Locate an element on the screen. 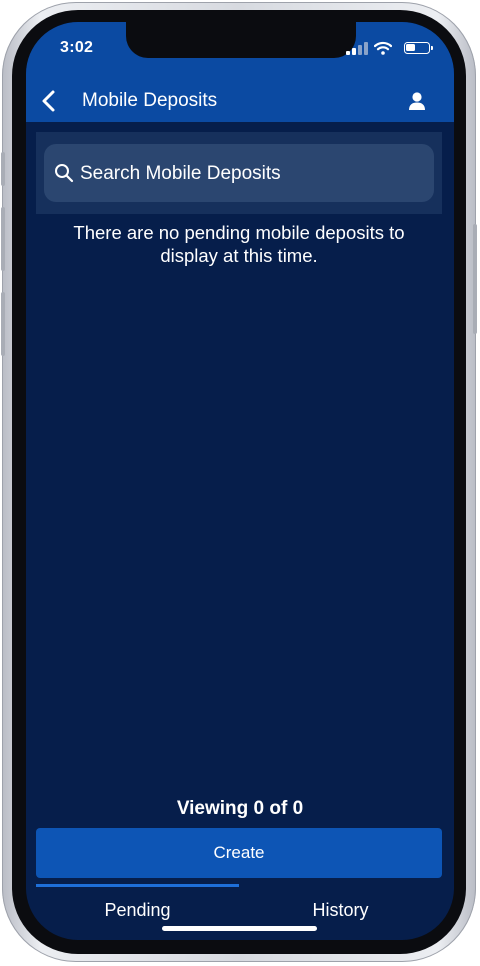  tab-history: History is located at coordinates (340, 912).